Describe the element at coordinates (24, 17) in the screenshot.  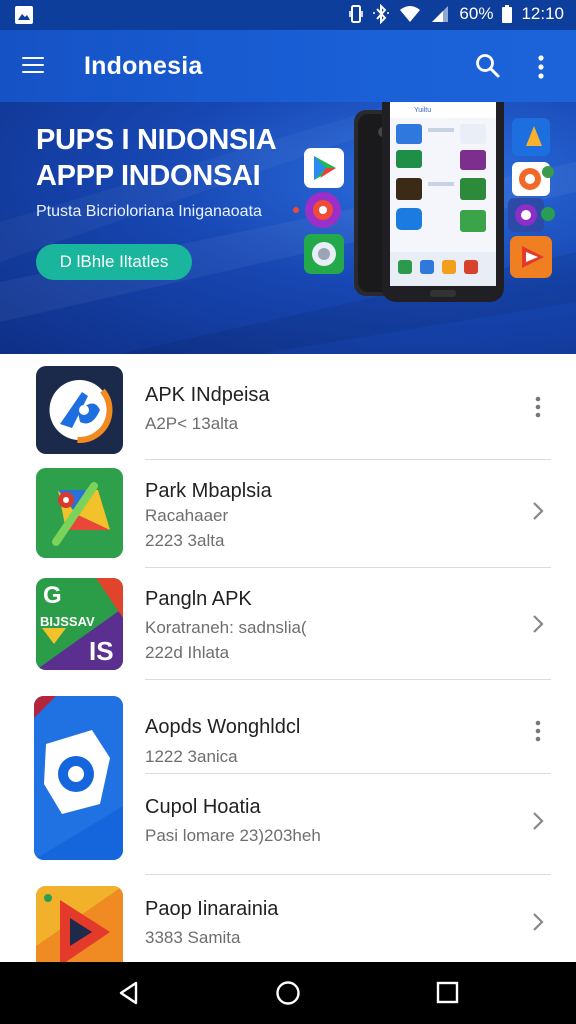
I see `image-icon` at that location.